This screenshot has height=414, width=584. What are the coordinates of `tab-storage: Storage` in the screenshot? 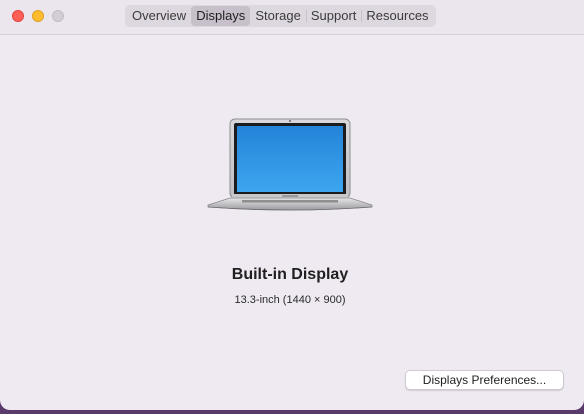 It's located at (278, 16).